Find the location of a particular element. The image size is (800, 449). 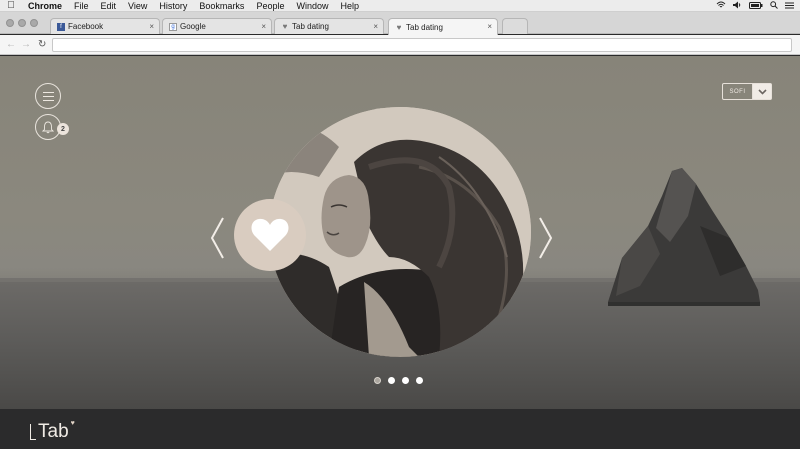

user-dropdown: SOFI is located at coordinates (747, 91).